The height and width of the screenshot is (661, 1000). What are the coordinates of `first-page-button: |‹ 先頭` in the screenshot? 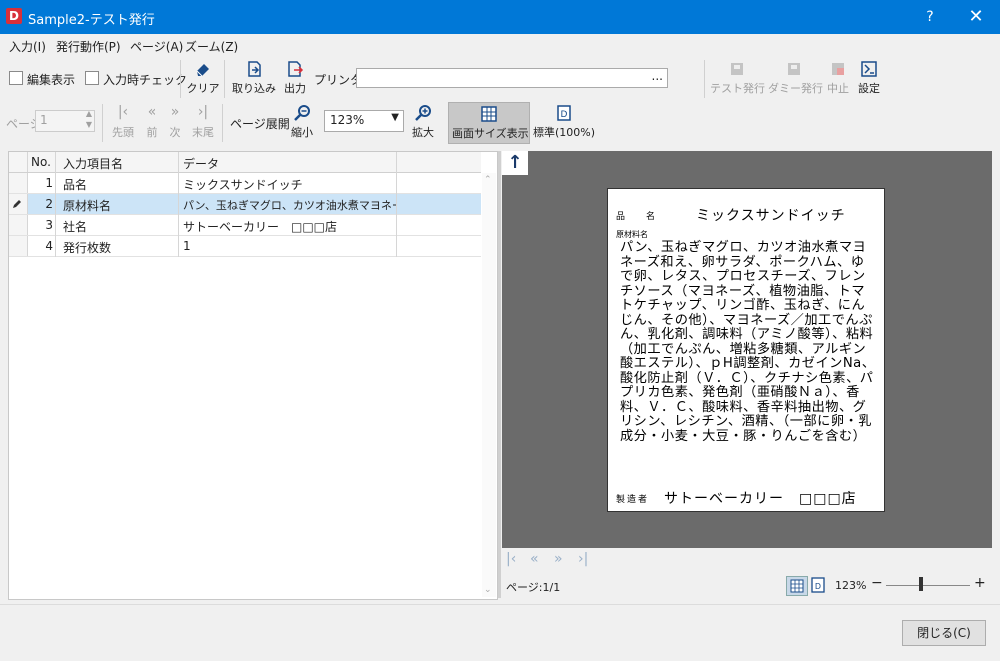 It's located at (123, 122).